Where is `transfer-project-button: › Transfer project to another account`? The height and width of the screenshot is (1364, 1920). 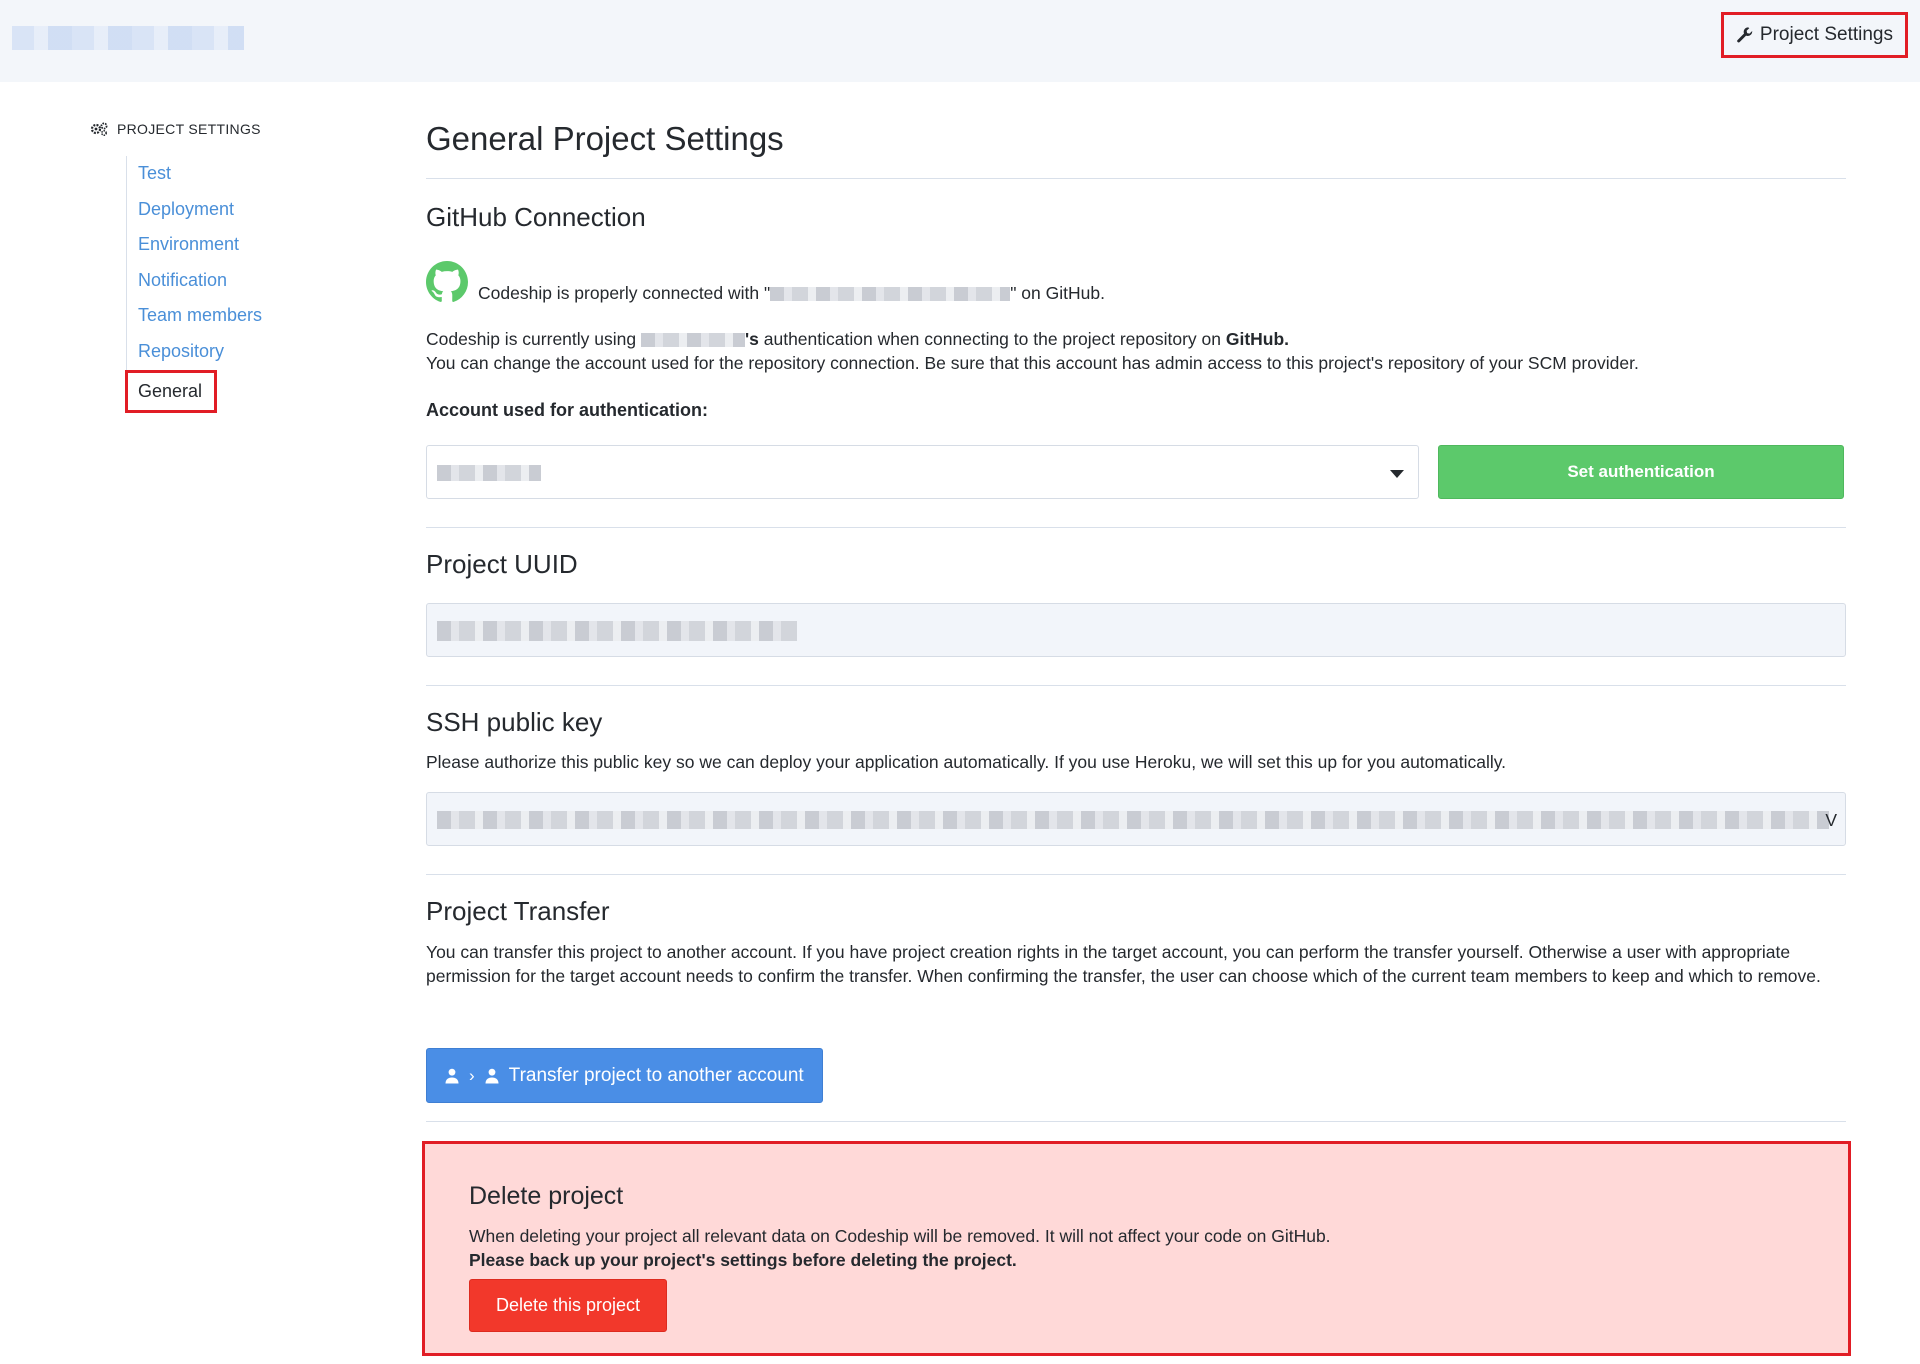 transfer-project-button: › Transfer project to another account is located at coordinates (624, 1075).